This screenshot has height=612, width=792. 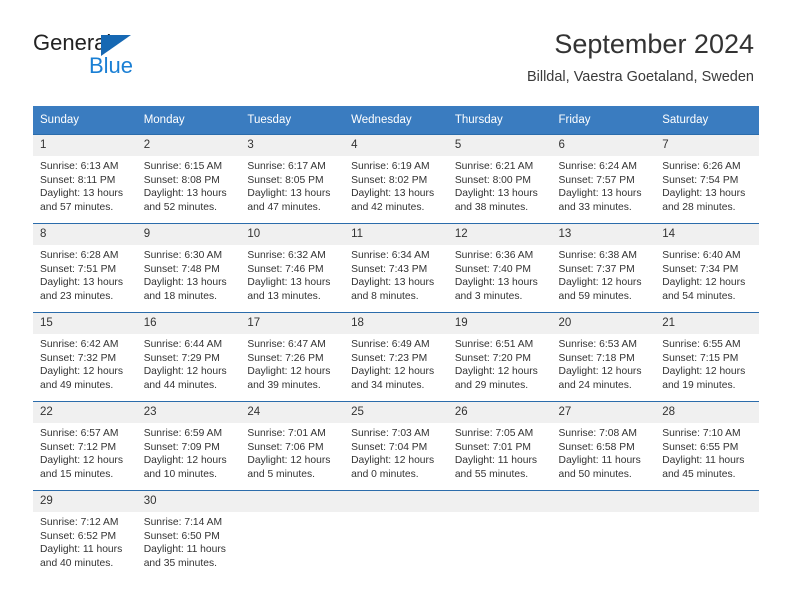 What do you see at coordinates (183, 522) in the screenshot?
I see `sunrise-text: Sunrise: 7:14 AM` at bounding box center [183, 522].